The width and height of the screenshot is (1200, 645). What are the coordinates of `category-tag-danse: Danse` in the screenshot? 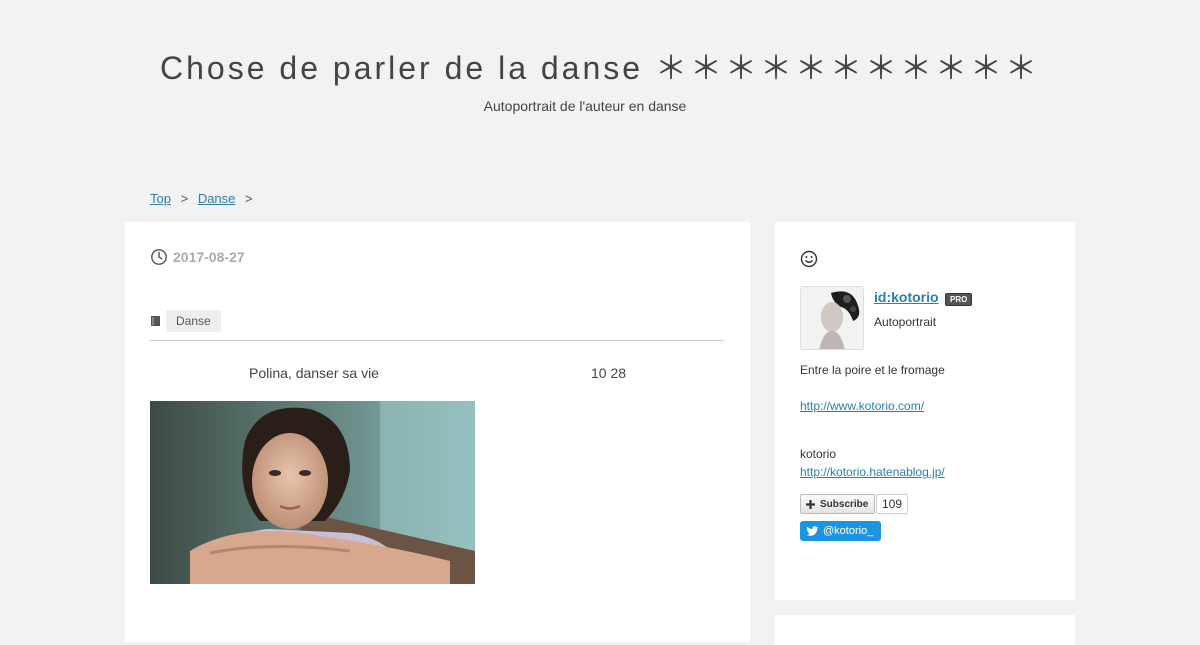 It's located at (193, 321).